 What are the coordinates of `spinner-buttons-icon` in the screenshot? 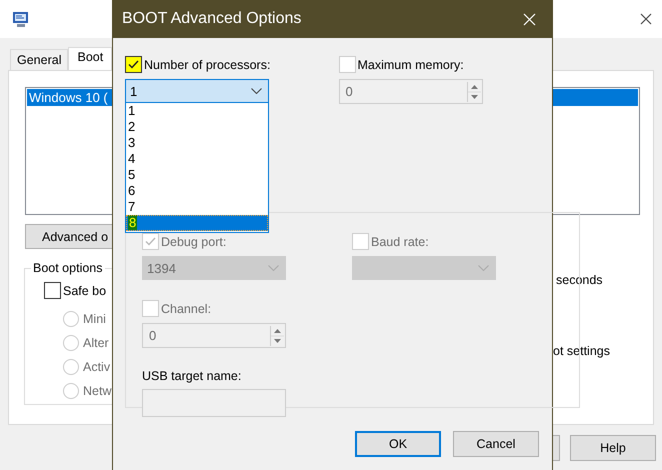 It's located at (277, 336).